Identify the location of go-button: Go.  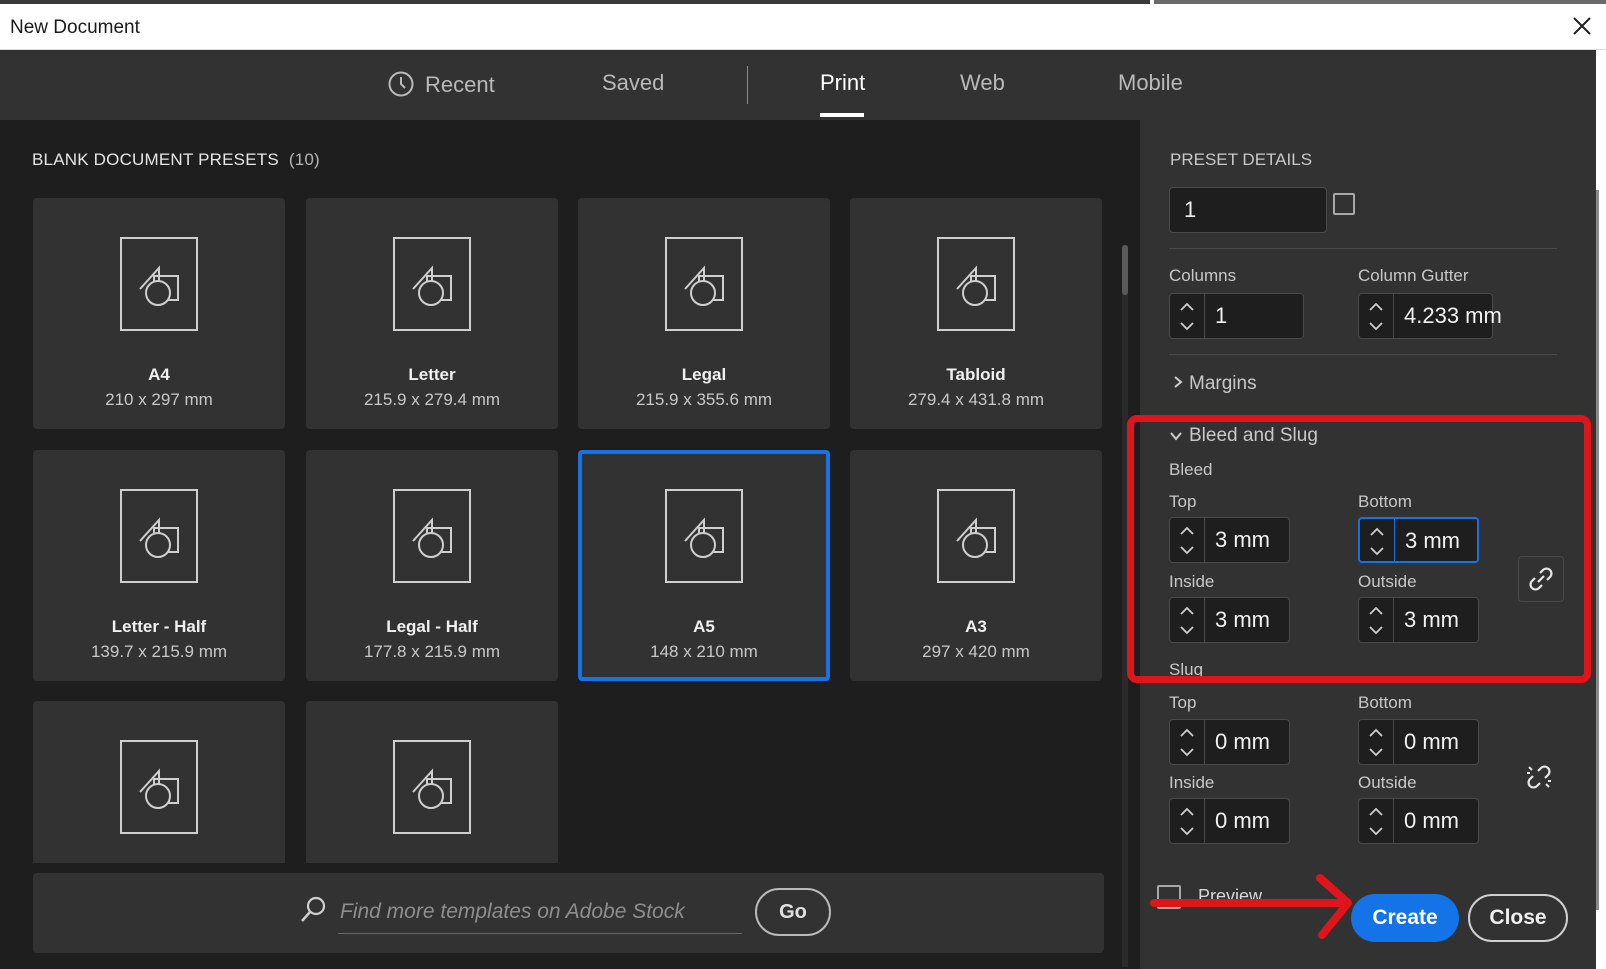
(793, 912).